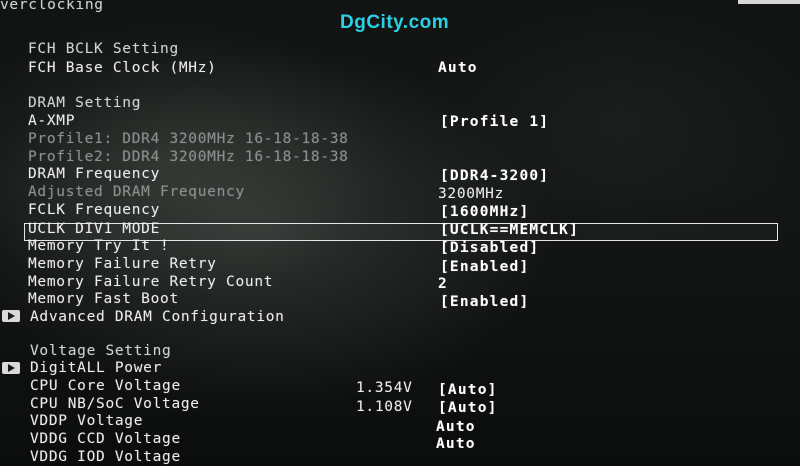 The image size is (800, 466). What do you see at coordinates (471, 194) in the screenshot?
I see `adjusted-dram-frequency-value: 3200MHz` at bounding box center [471, 194].